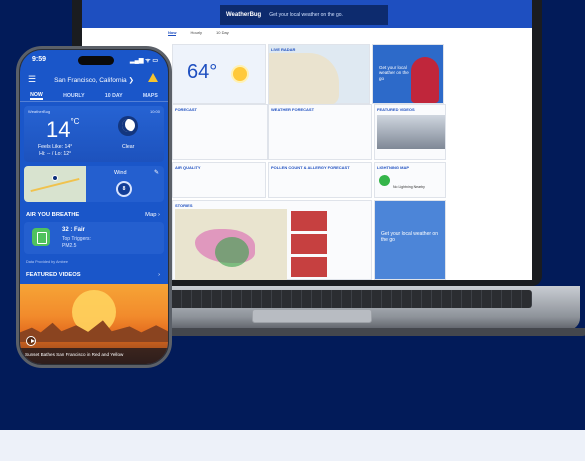 The width and height of the screenshot is (585, 461). What do you see at coordinates (310, 167) in the screenshot?
I see `panel-title: POLLEN COUNT & ALLERGY FORECAST` at bounding box center [310, 167].